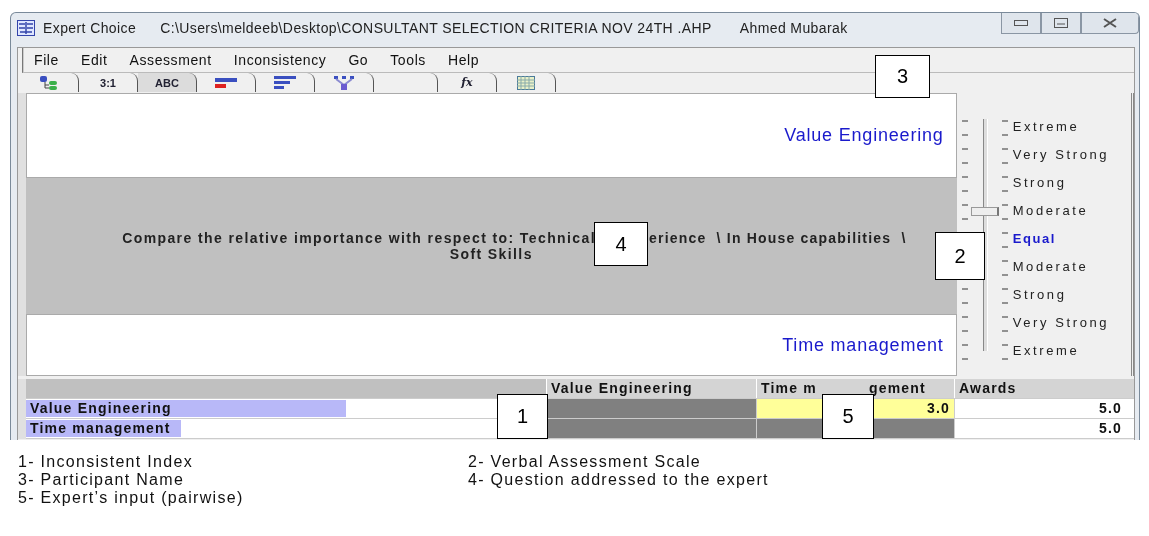  What do you see at coordinates (491, 253) in the screenshot?
I see `question-text: Soft Skills` at bounding box center [491, 253].